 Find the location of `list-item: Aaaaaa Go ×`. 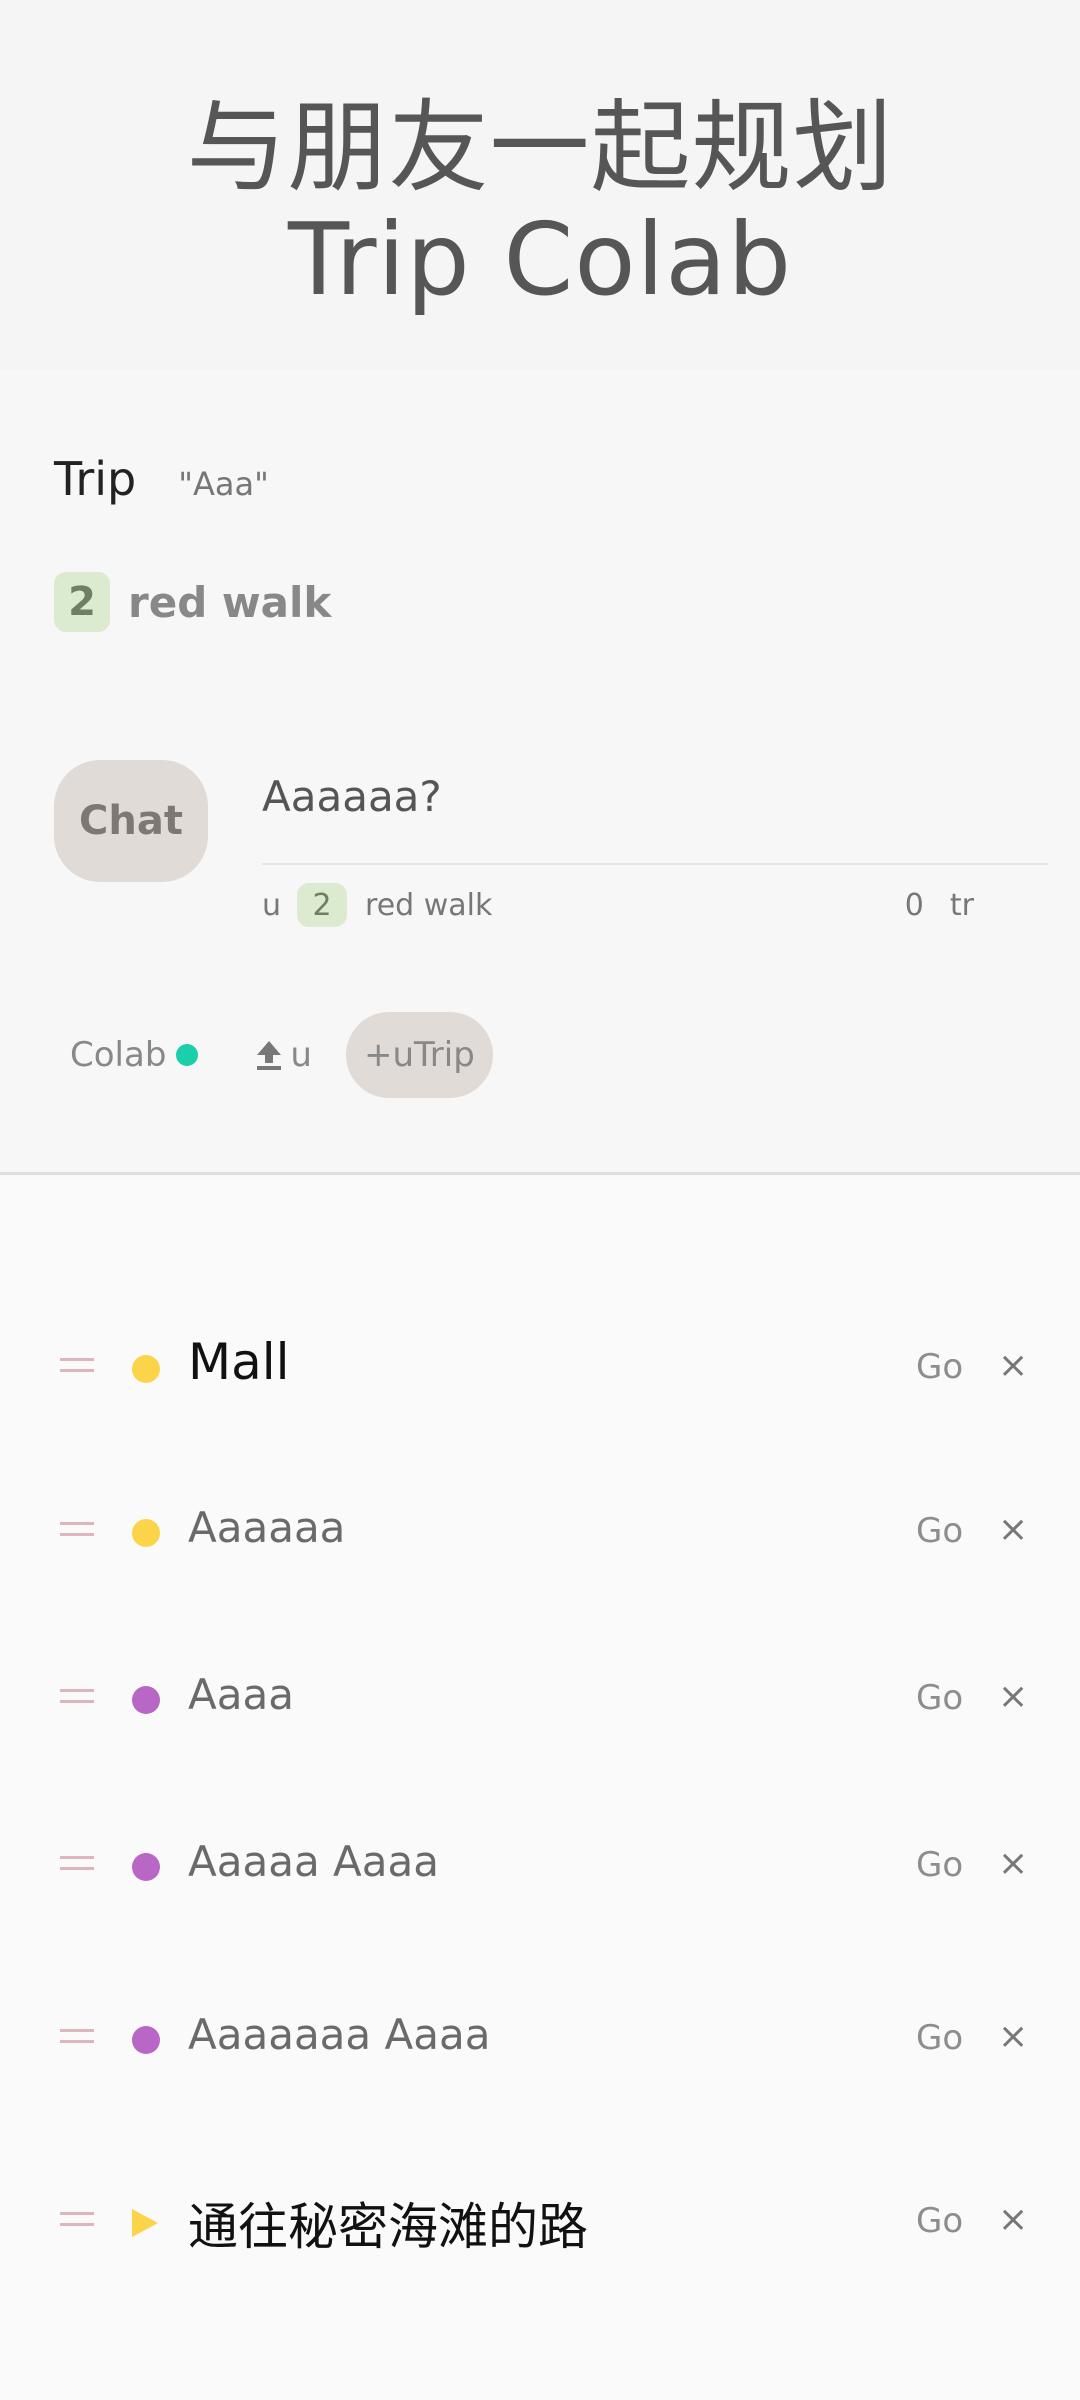

list-item: Aaaaaa Go × is located at coordinates (540, 1534).